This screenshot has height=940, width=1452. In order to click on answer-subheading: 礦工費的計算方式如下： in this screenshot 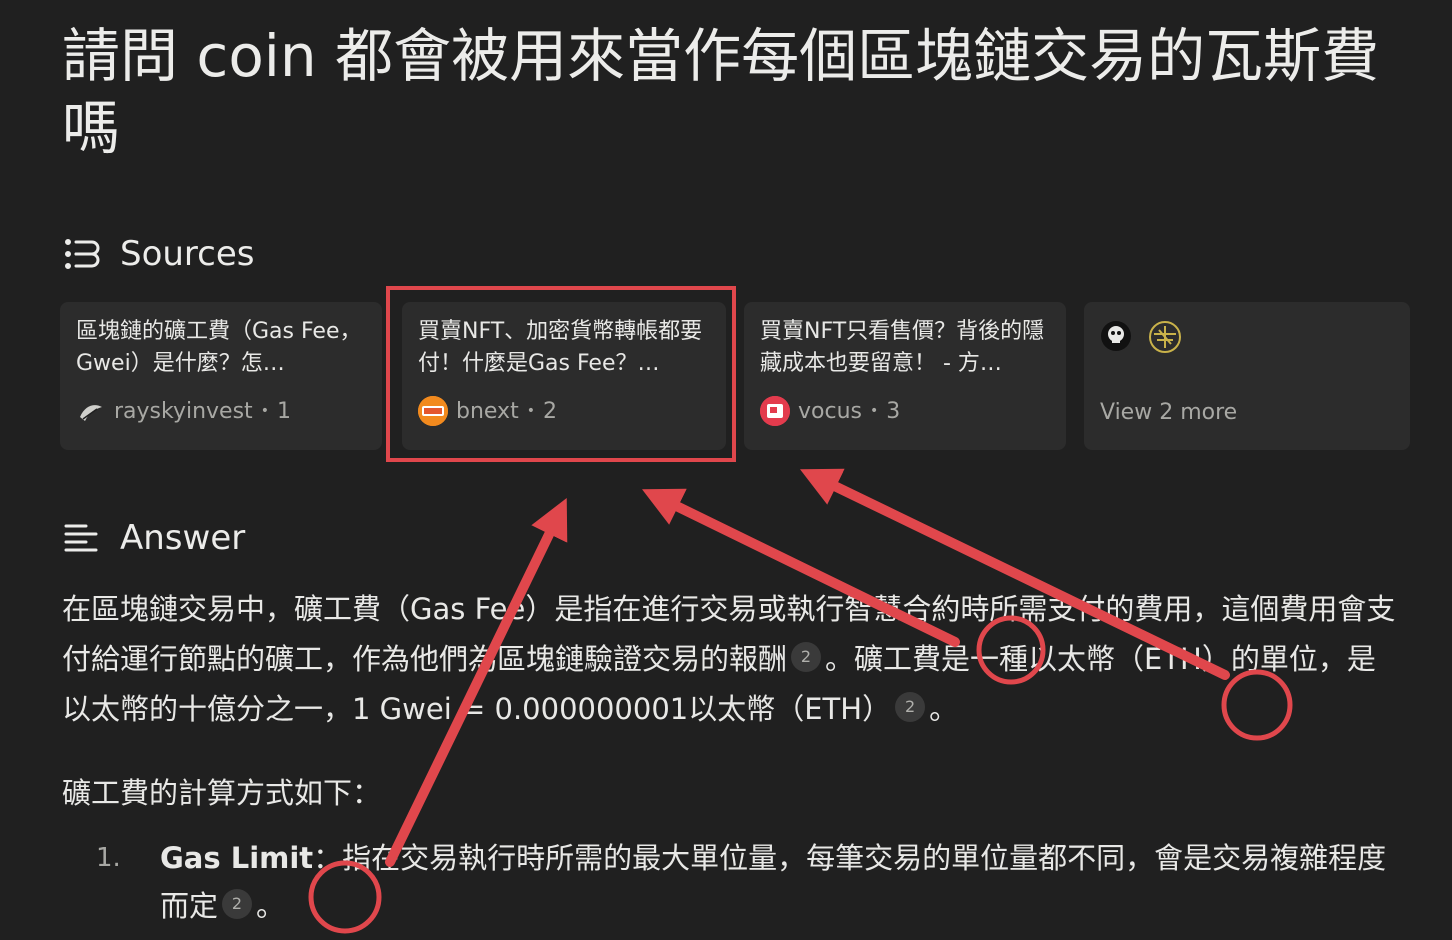, I will do `click(222, 793)`.